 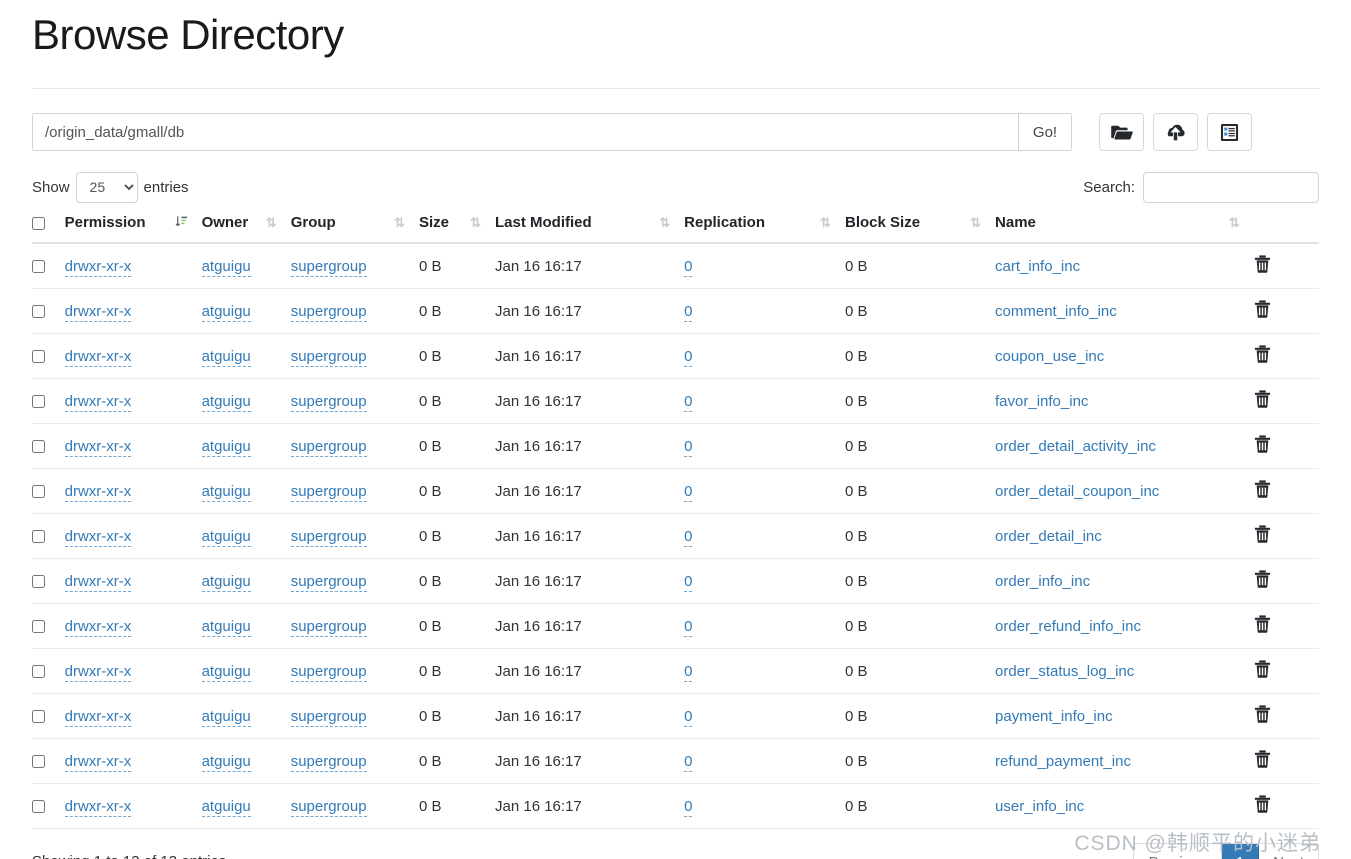 I want to click on file-name-link: order_status_log_inc, so click(x=1064, y=671).